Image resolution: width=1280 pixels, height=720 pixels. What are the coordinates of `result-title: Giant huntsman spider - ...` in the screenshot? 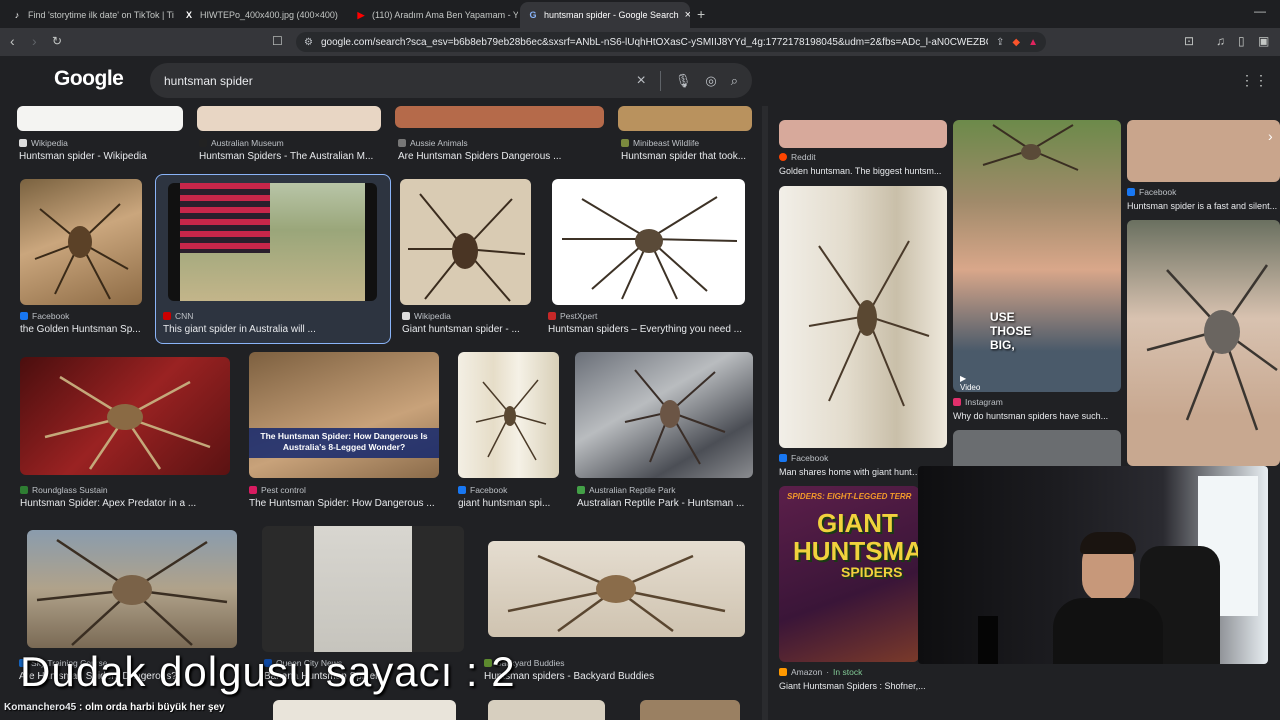 It's located at (469, 329).